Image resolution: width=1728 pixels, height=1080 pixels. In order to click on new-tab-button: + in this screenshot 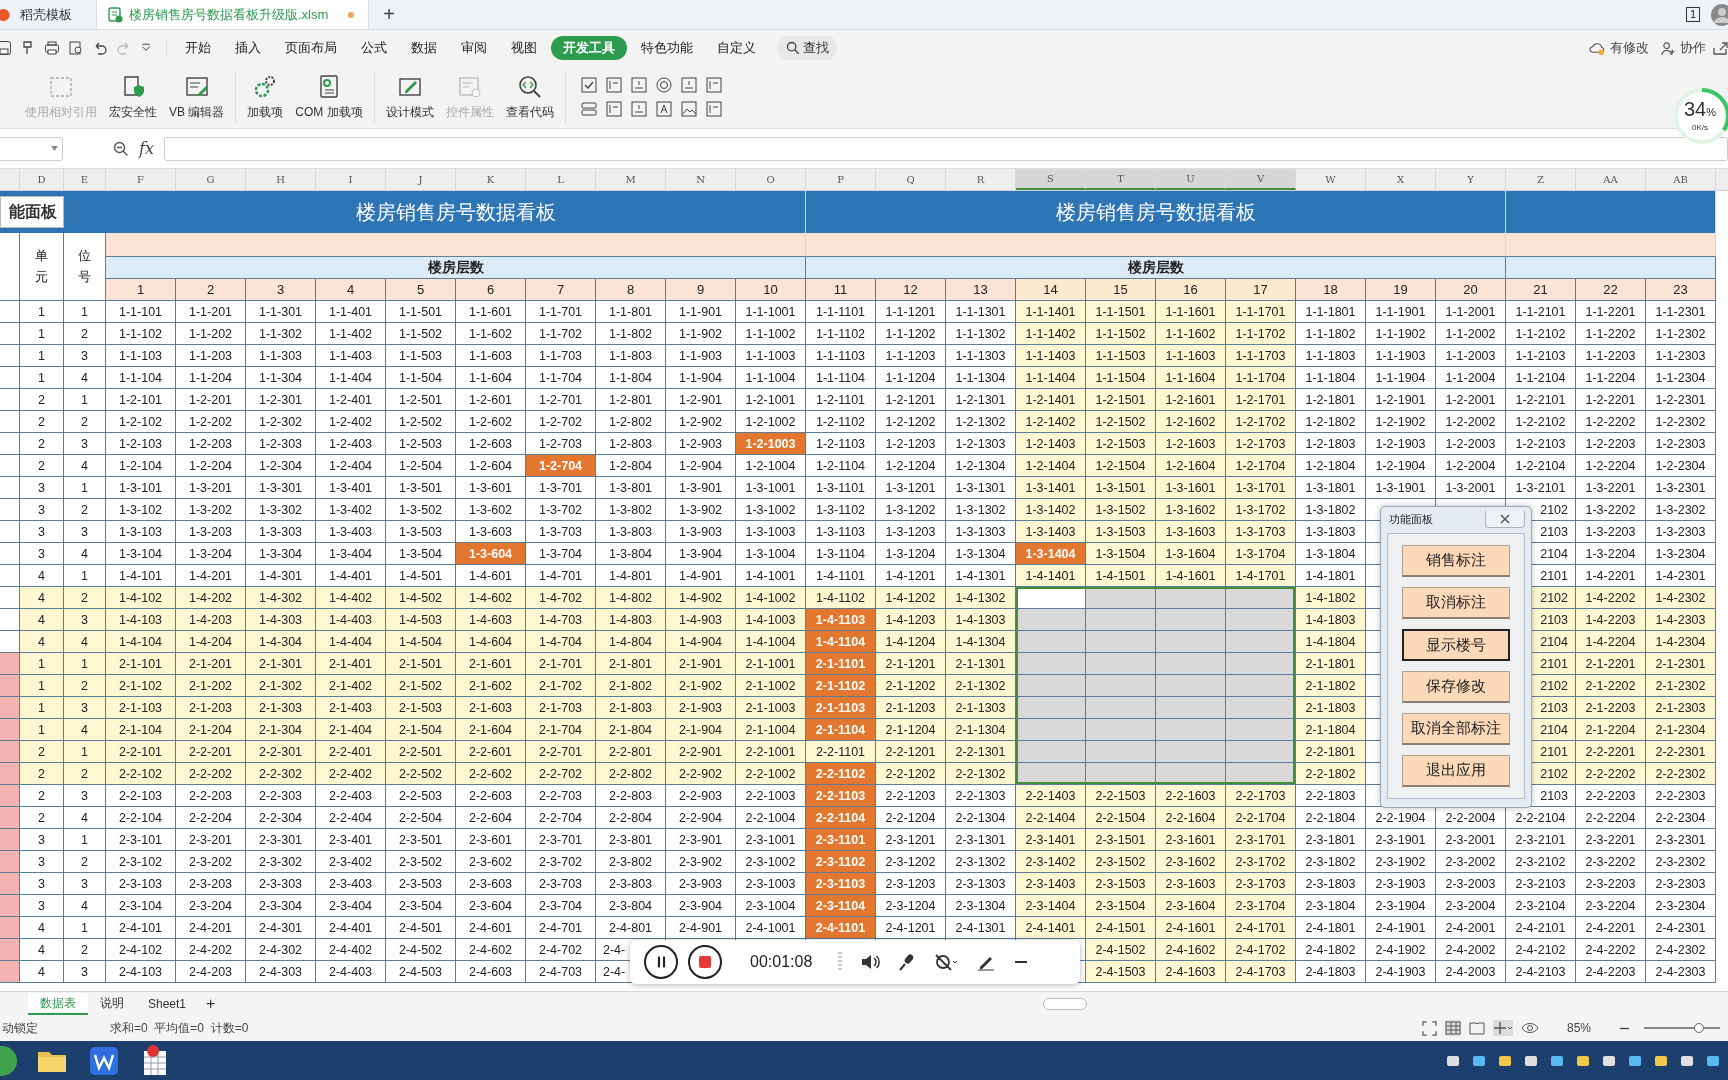, I will do `click(389, 14)`.